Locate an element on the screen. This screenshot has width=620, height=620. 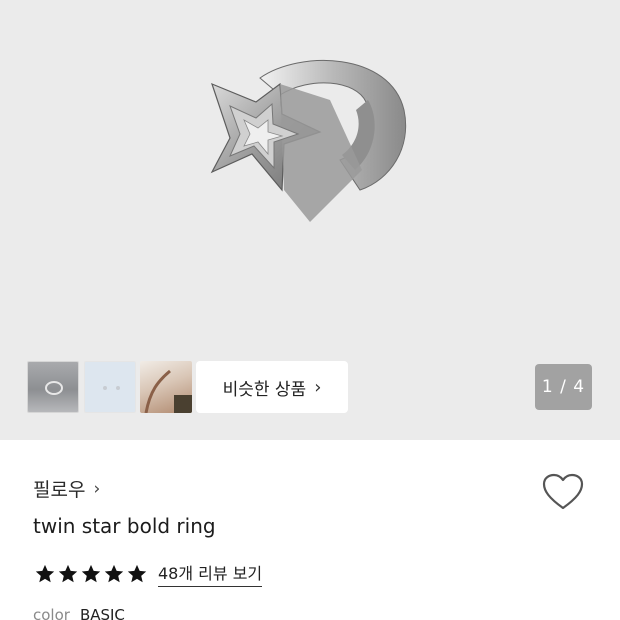
heart-outline-icon is located at coordinates (563, 492).